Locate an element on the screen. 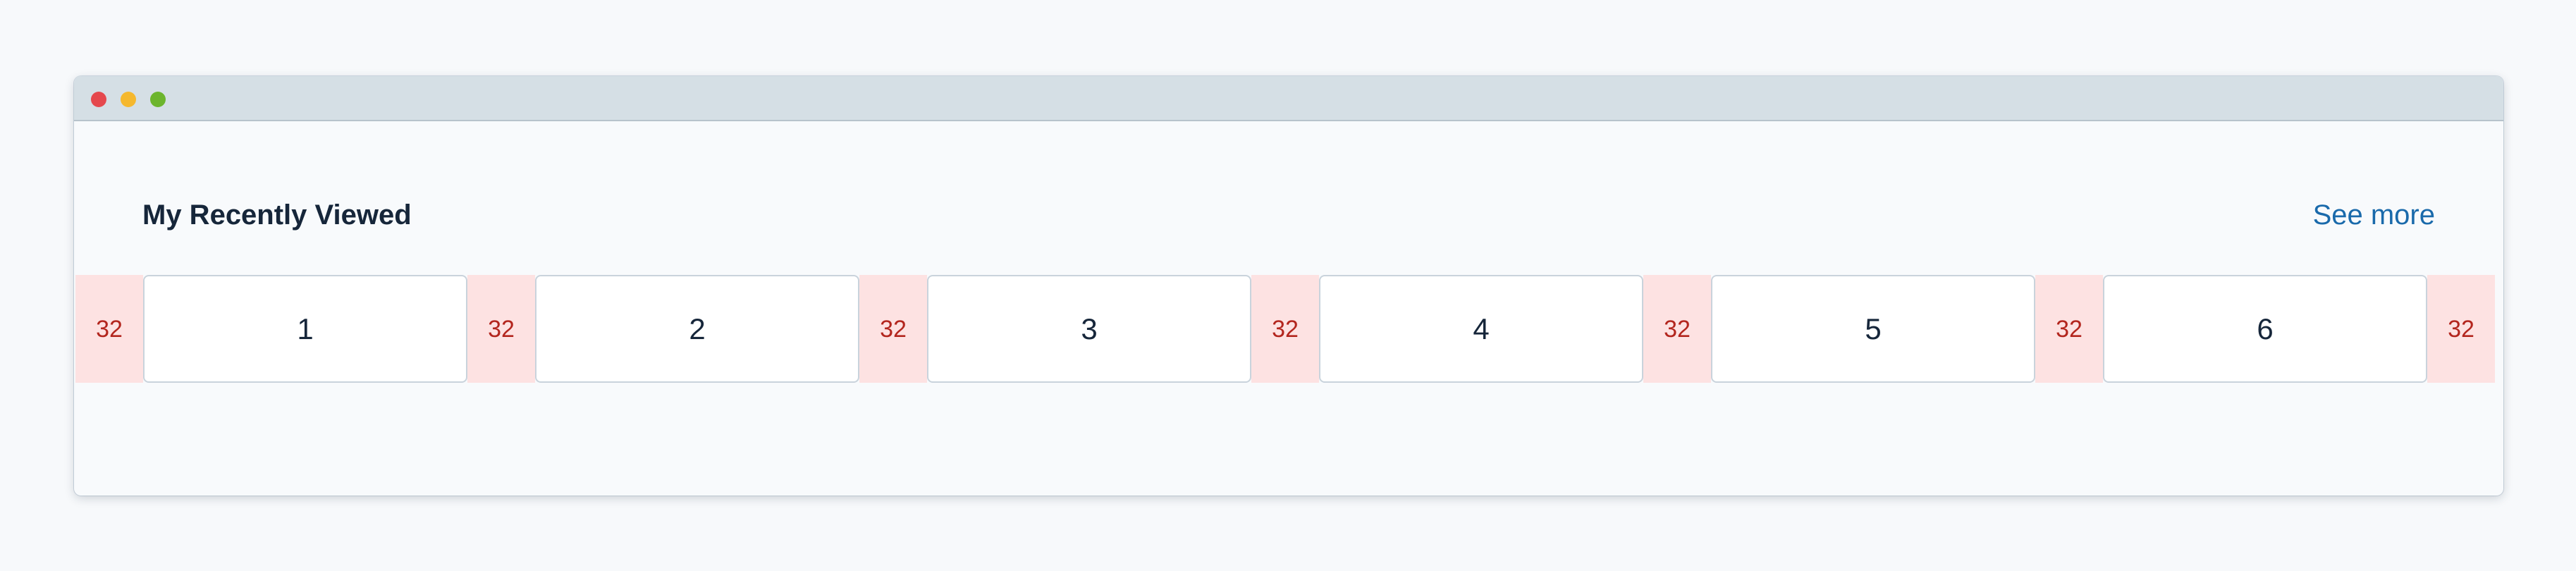  recent-item-card: 1 is located at coordinates (305, 329).